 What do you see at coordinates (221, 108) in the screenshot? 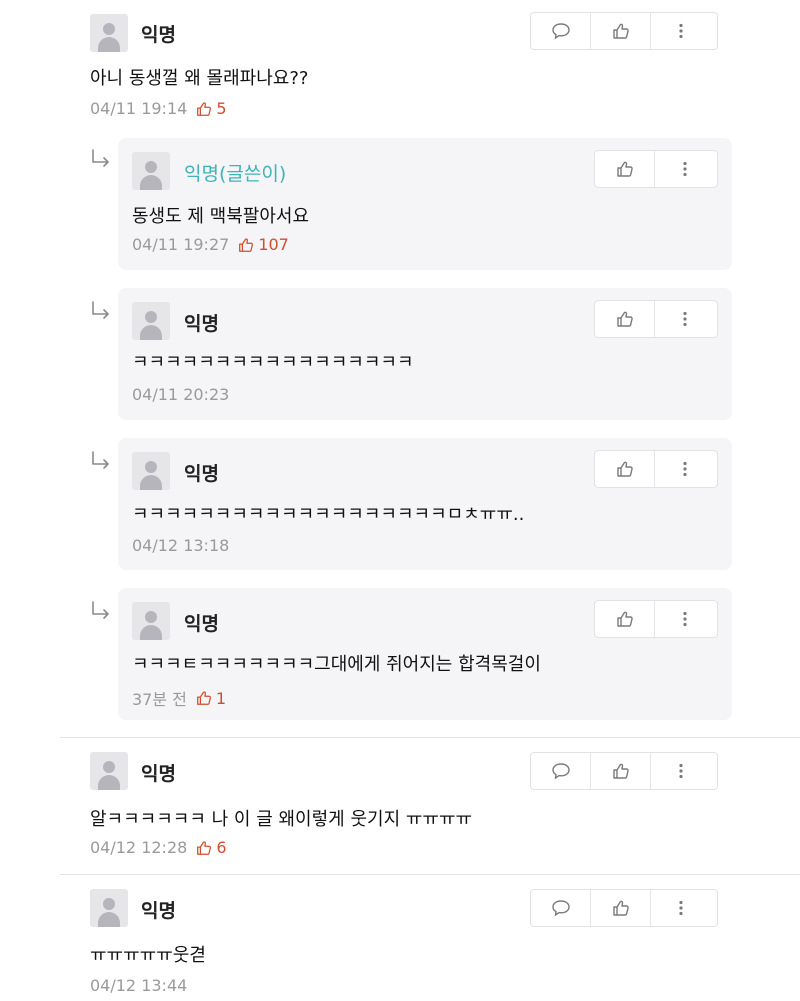
I see `like-count-value: 5` at bounding box center [221, 108].